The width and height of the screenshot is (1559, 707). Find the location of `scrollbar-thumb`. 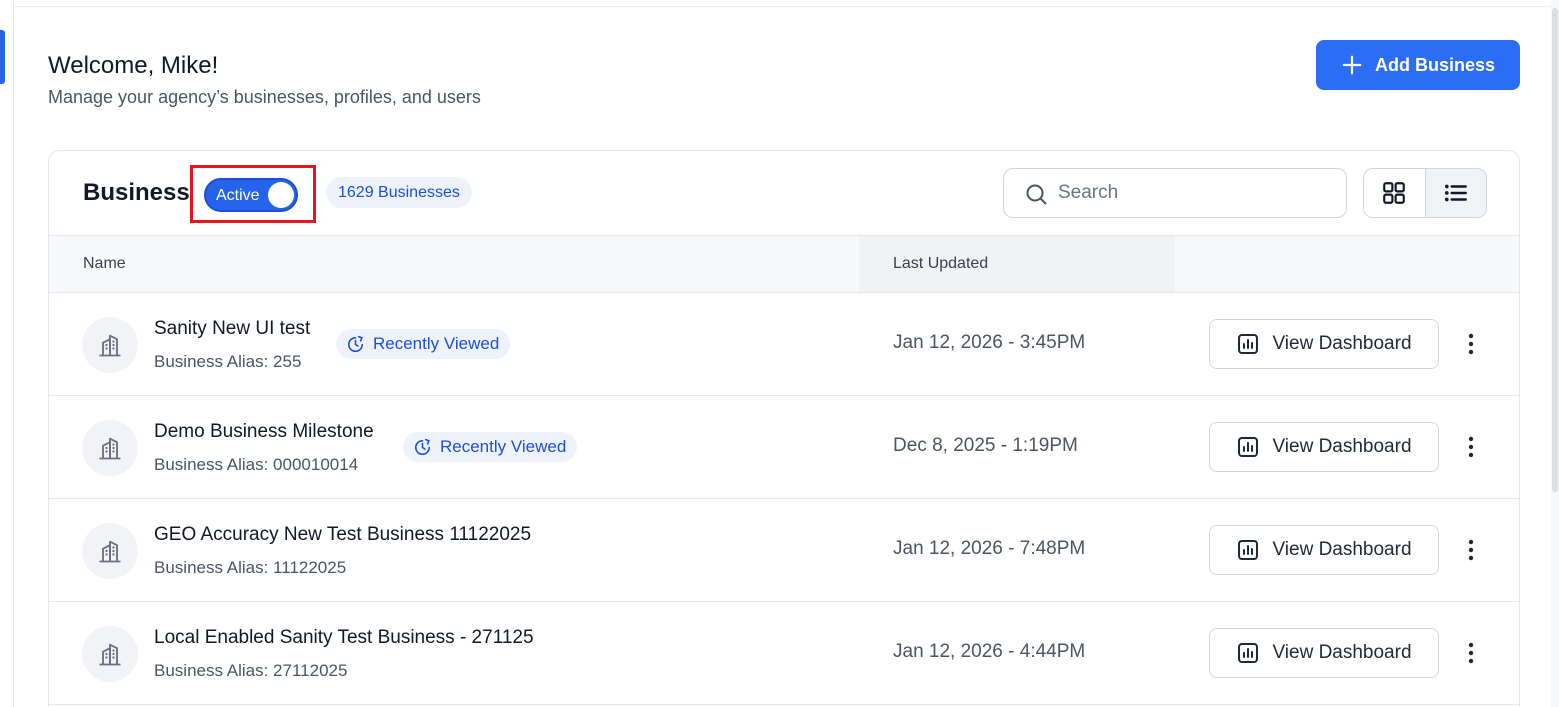

scrollbar-thumb is located at coordinates (1555, 250).